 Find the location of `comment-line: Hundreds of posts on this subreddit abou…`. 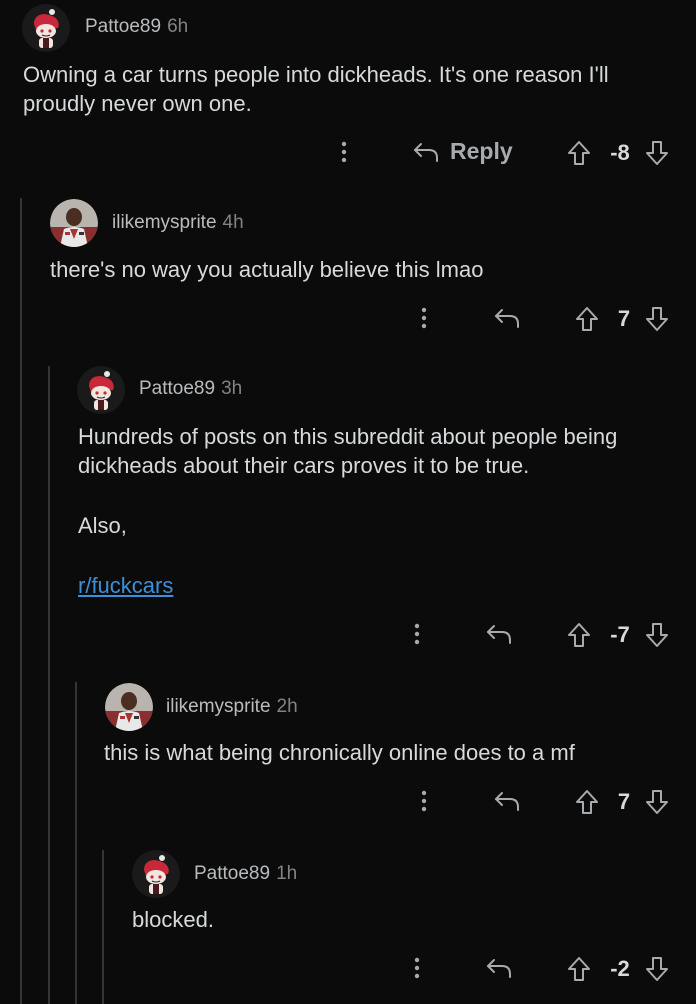

comment-line: Hundreds of posts on this subreddit abou… is located at coordinates (348, 436).